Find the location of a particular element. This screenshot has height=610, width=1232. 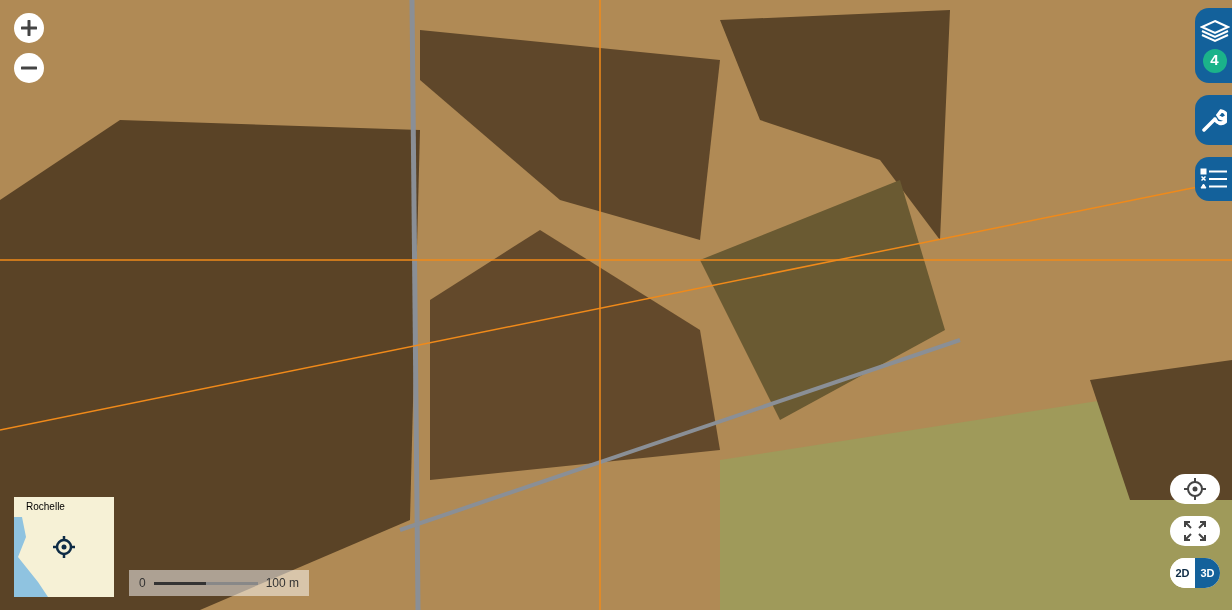

legend-button is located at coordinates (1213, 179).